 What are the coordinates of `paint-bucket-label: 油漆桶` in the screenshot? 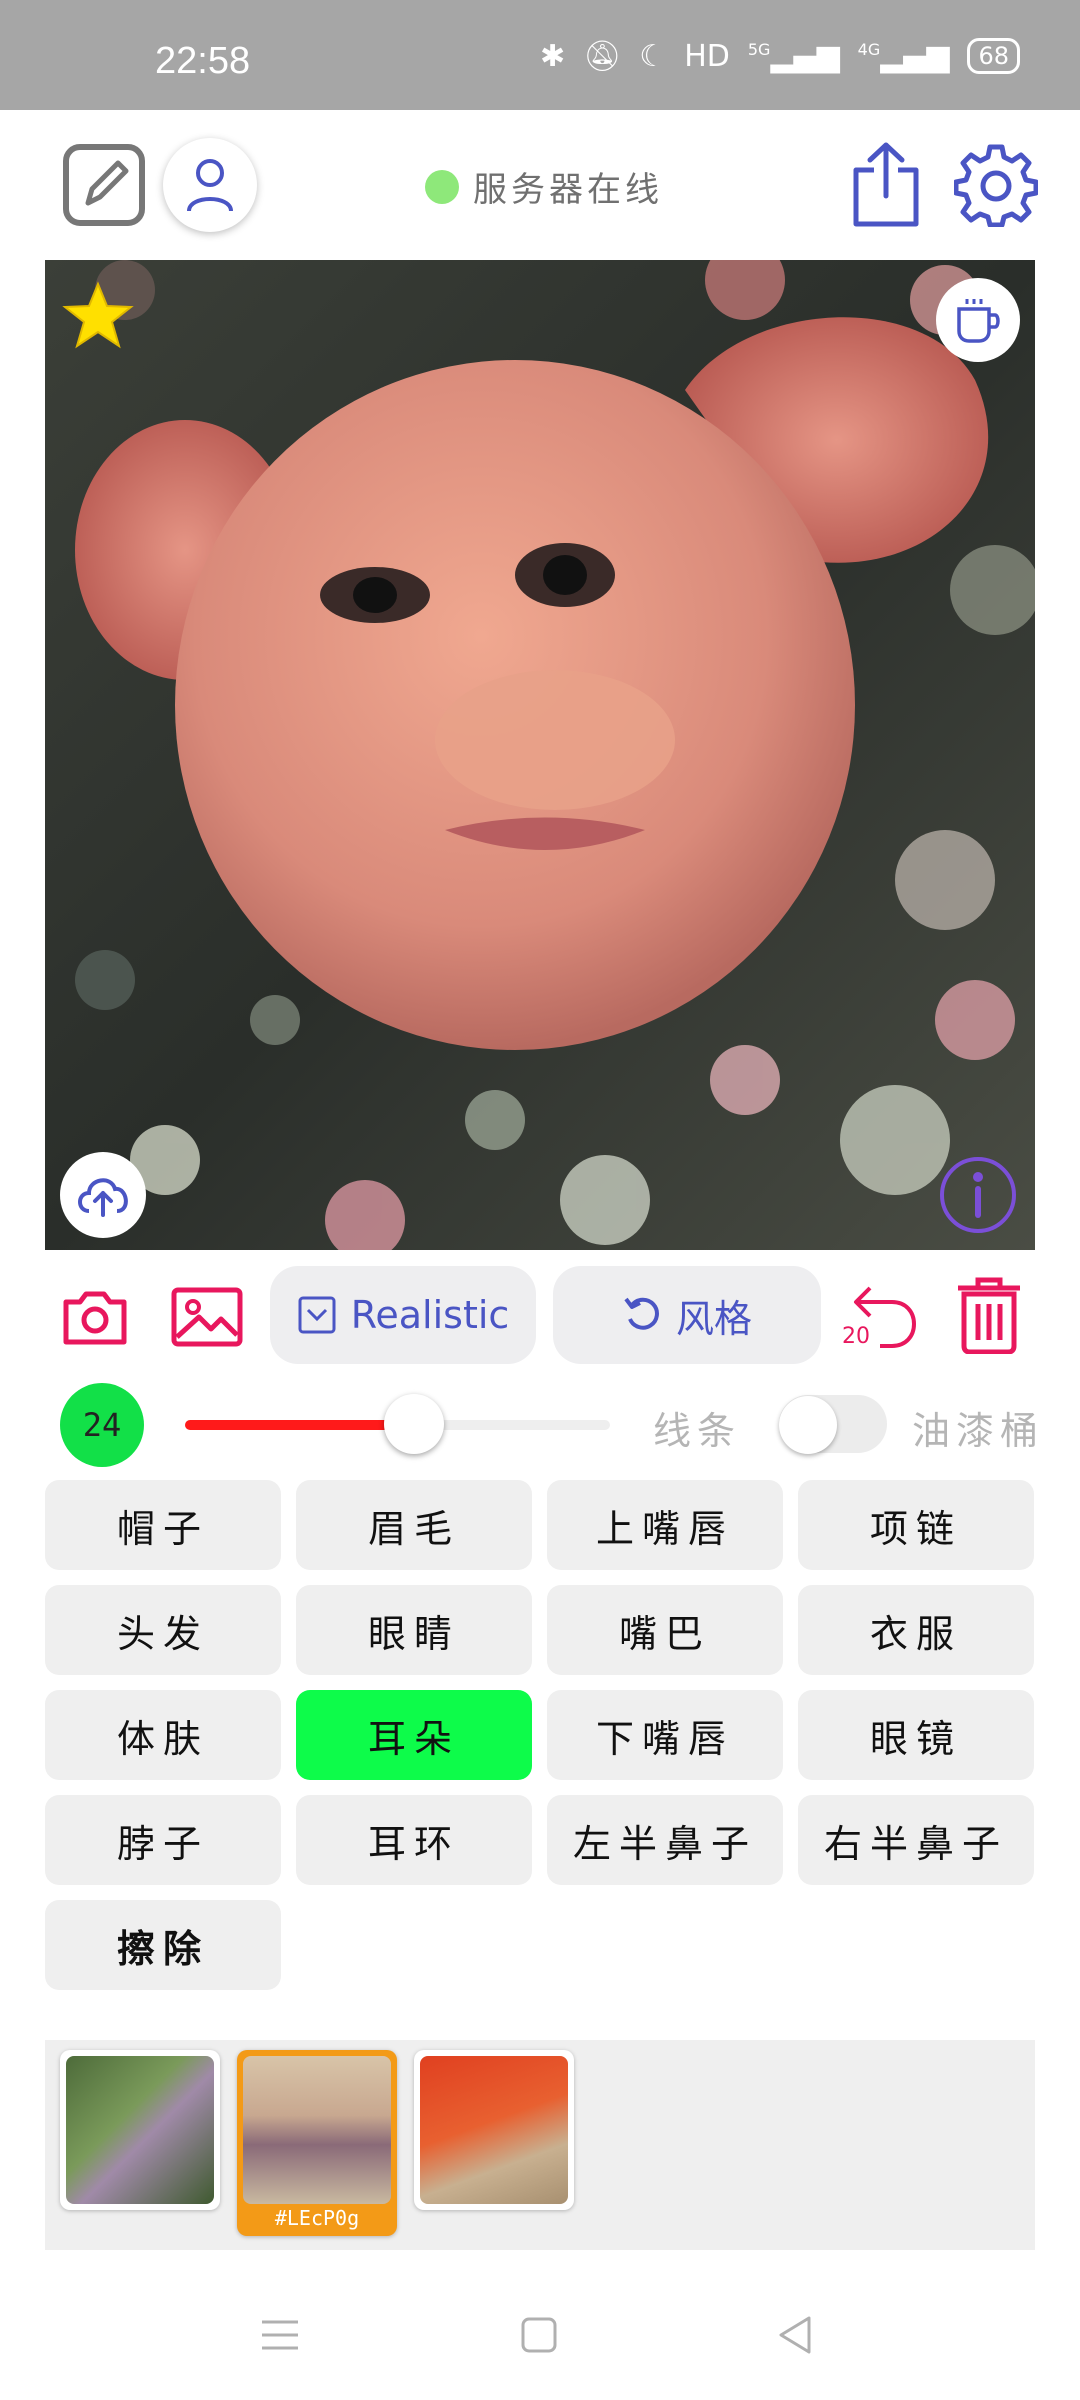 It's located at (978, 1431).